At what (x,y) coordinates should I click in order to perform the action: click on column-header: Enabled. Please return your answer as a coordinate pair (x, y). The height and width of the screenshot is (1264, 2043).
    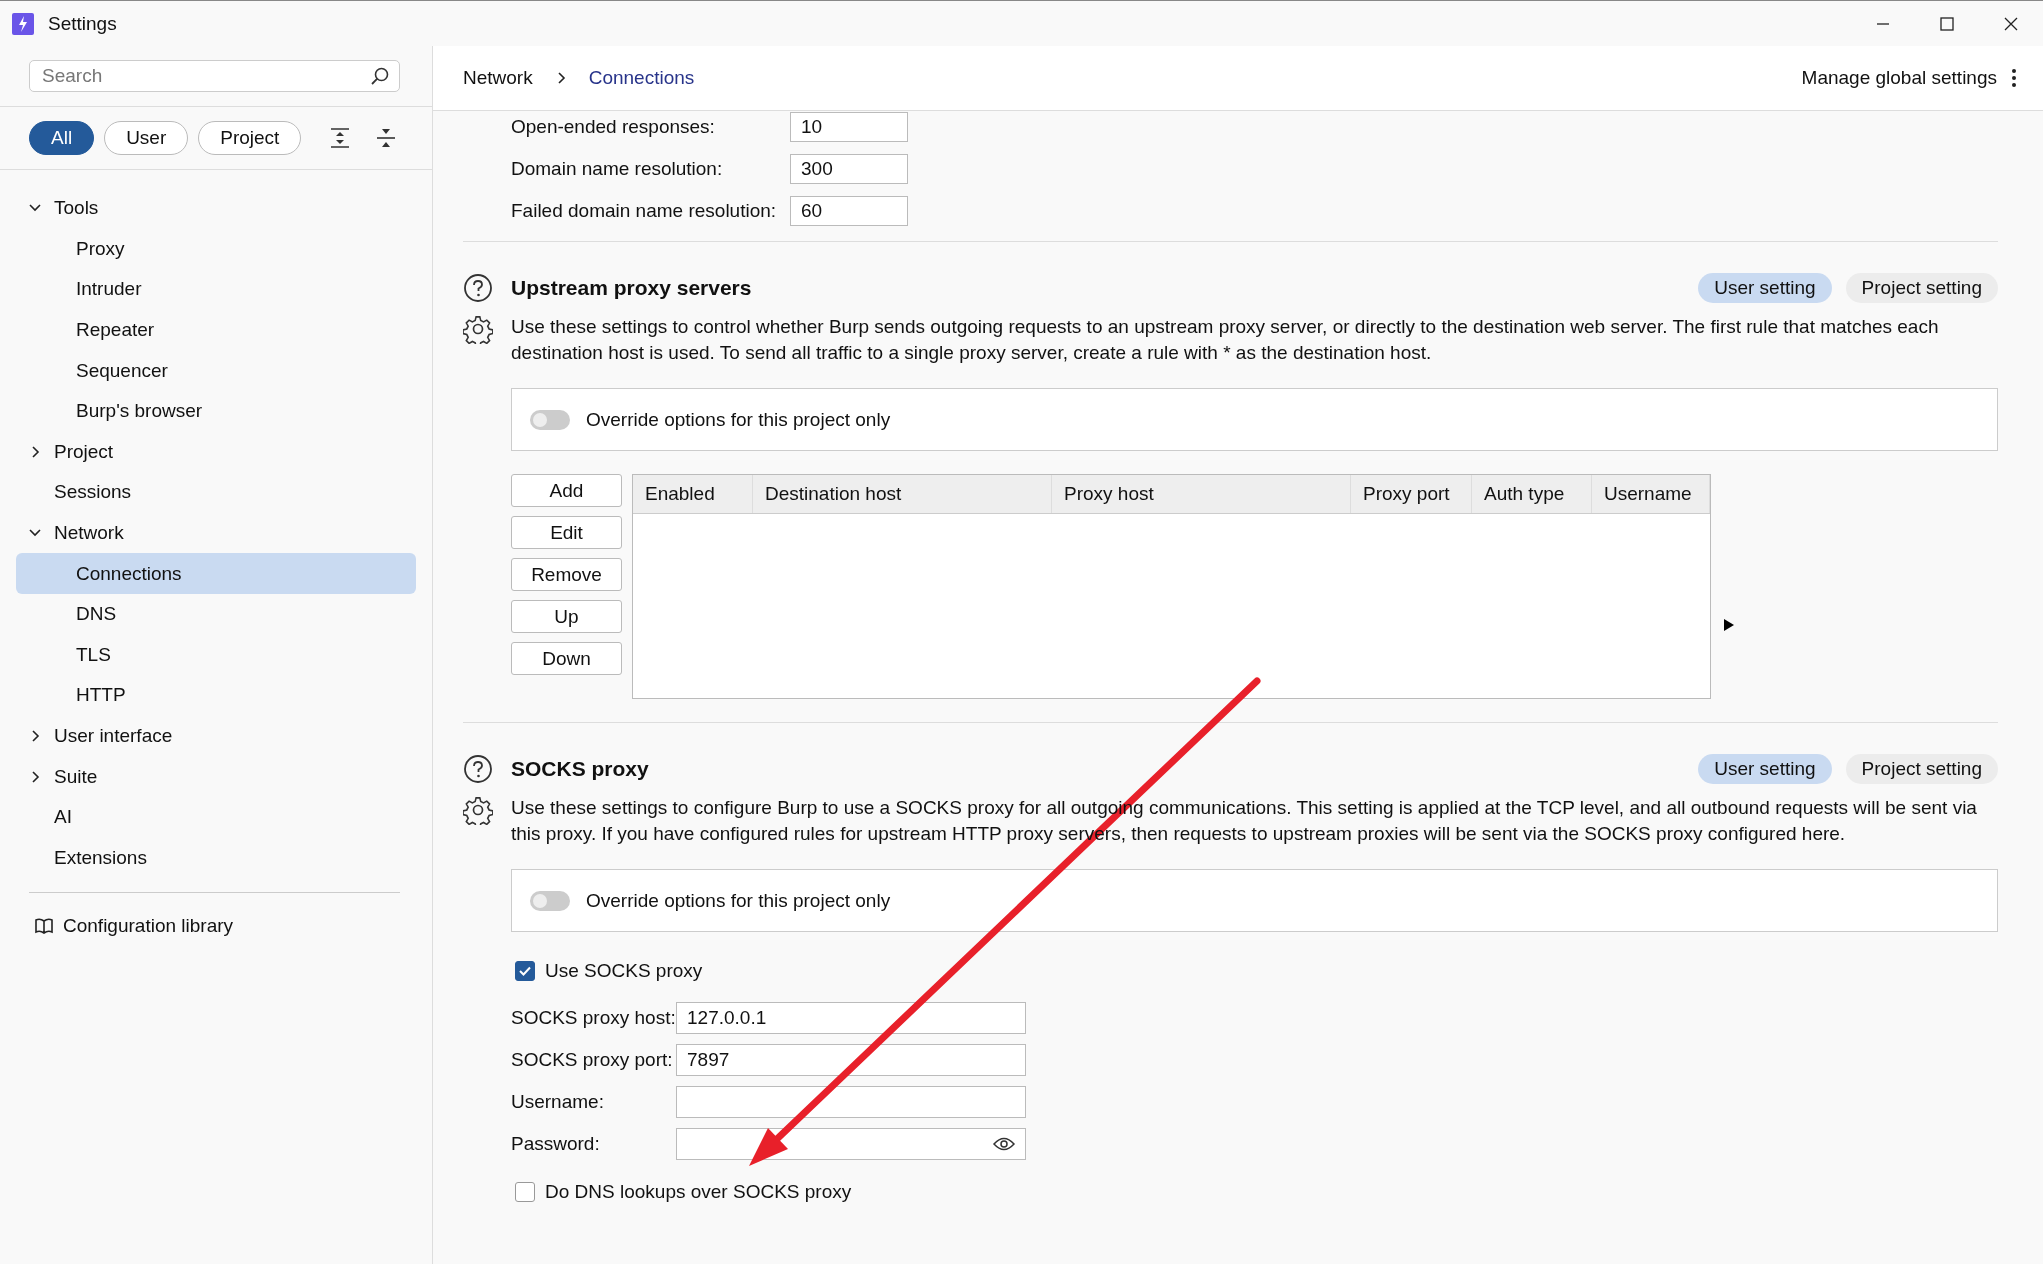
    Looking at the image, I should click on (693, 494).